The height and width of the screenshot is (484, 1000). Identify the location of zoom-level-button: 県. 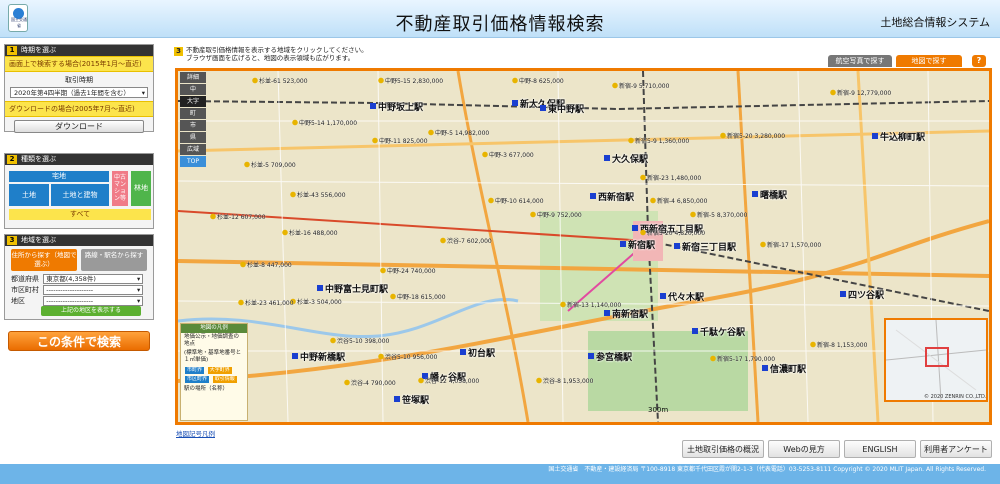
(193, 137).